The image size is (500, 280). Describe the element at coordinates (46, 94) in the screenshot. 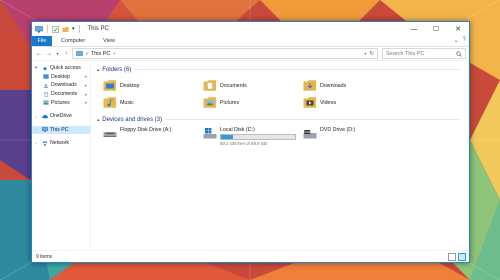

I see `documents-icon` at that location.